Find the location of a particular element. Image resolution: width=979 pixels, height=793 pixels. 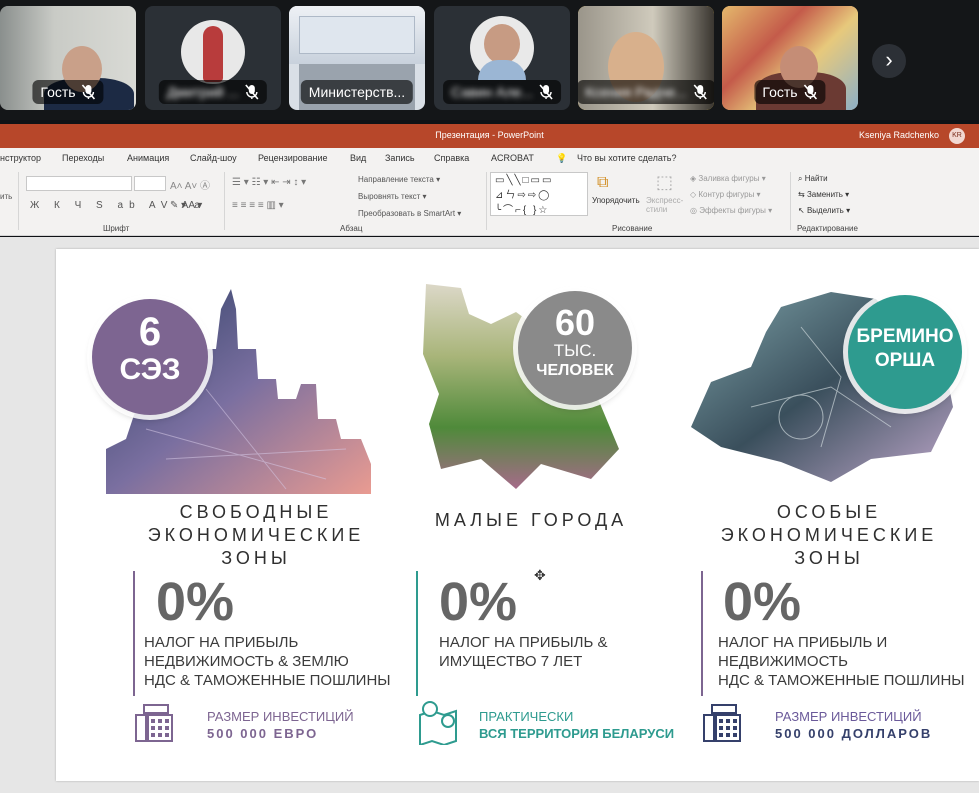

tab-transitions: Переходы is located at coordinates (83, 158).